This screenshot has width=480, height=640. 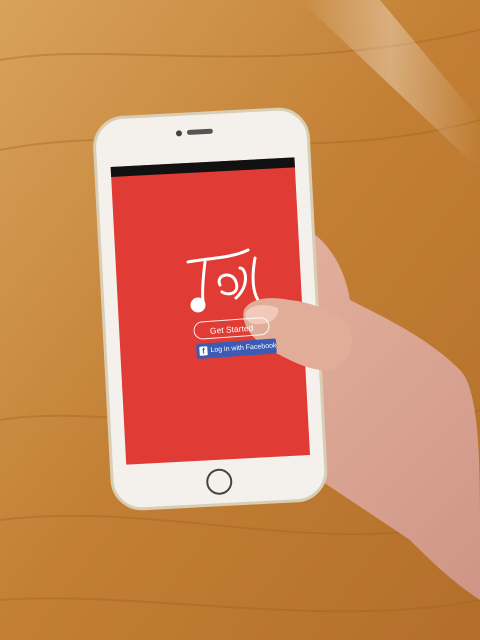 I want to click on facebook-icon: f, so click(x=203, y=351).